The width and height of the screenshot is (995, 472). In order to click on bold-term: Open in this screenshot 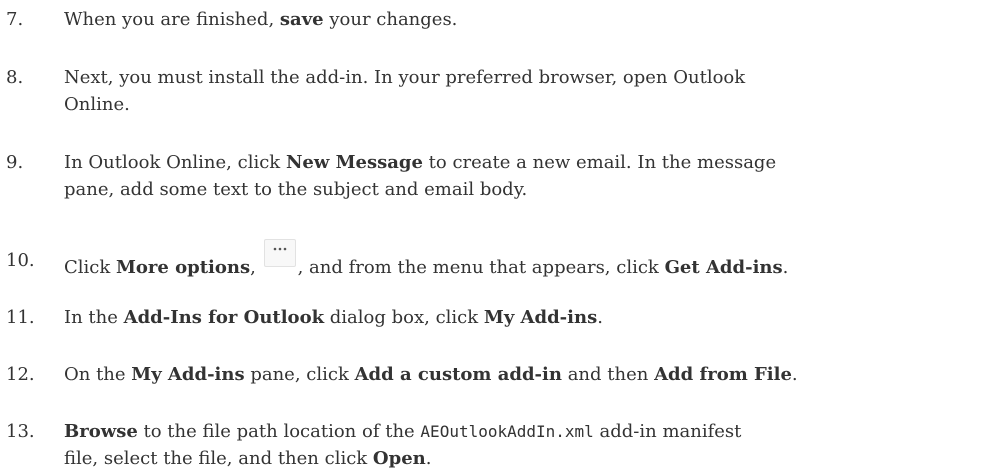, I will do `click(399, 458)`.